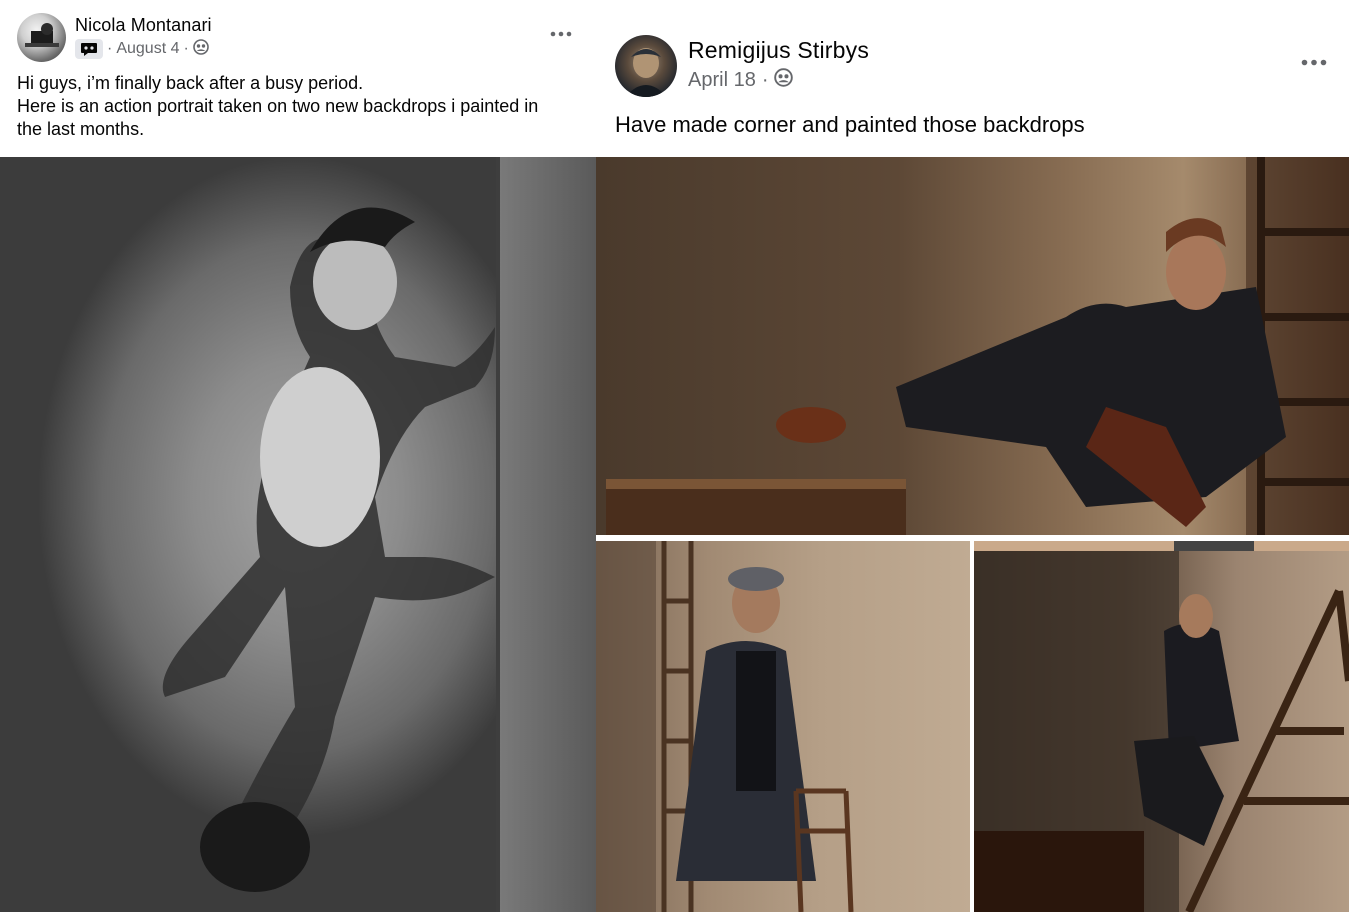  I want to click on author-name: Nicola Montanari, so click(143, 25).